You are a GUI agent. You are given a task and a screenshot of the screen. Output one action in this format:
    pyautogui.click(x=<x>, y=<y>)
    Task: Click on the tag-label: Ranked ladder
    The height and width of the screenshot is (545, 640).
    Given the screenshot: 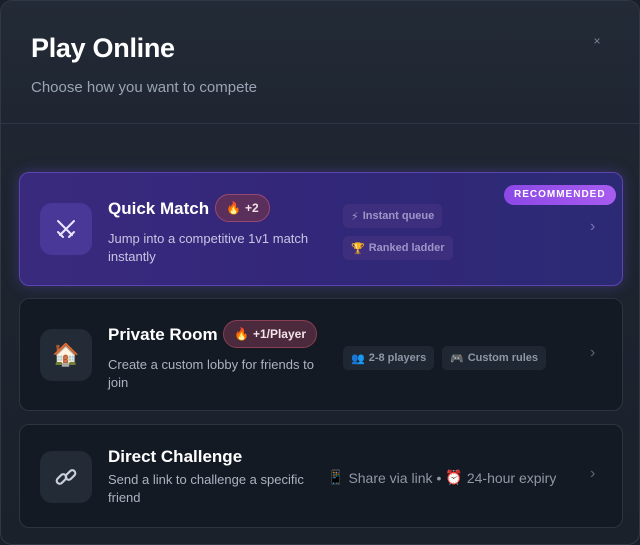 What is the action you would take?
    pyautogui.click(x=406, y=248)
    